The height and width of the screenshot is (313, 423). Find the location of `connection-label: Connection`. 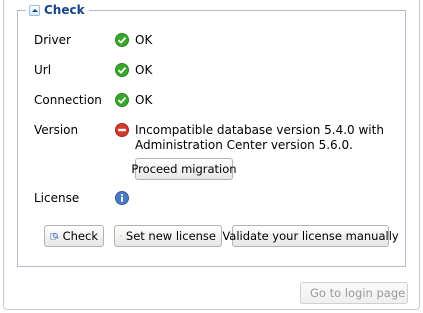

connection-label: Connection is located at coordinates (68, 100).